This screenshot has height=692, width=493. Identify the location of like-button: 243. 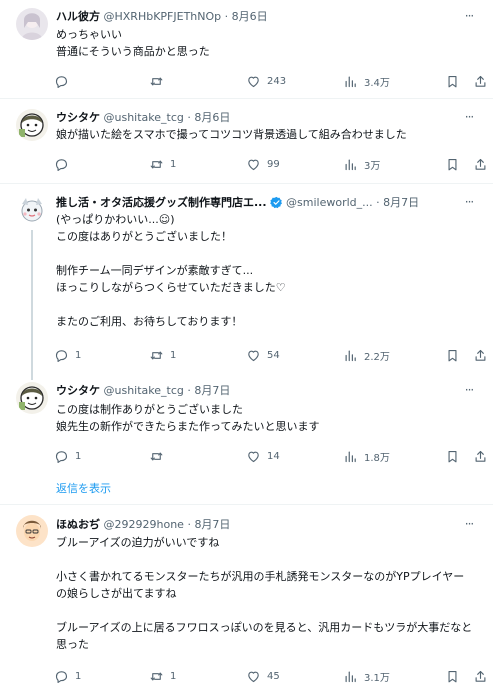
(266, 81).